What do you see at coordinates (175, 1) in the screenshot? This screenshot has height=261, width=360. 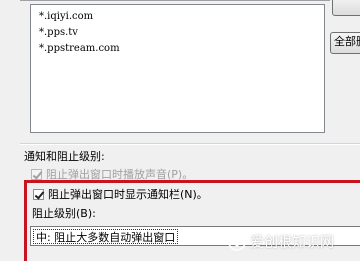 I see `exceptions-groupbox-edge` at bounding box center [175, 1].